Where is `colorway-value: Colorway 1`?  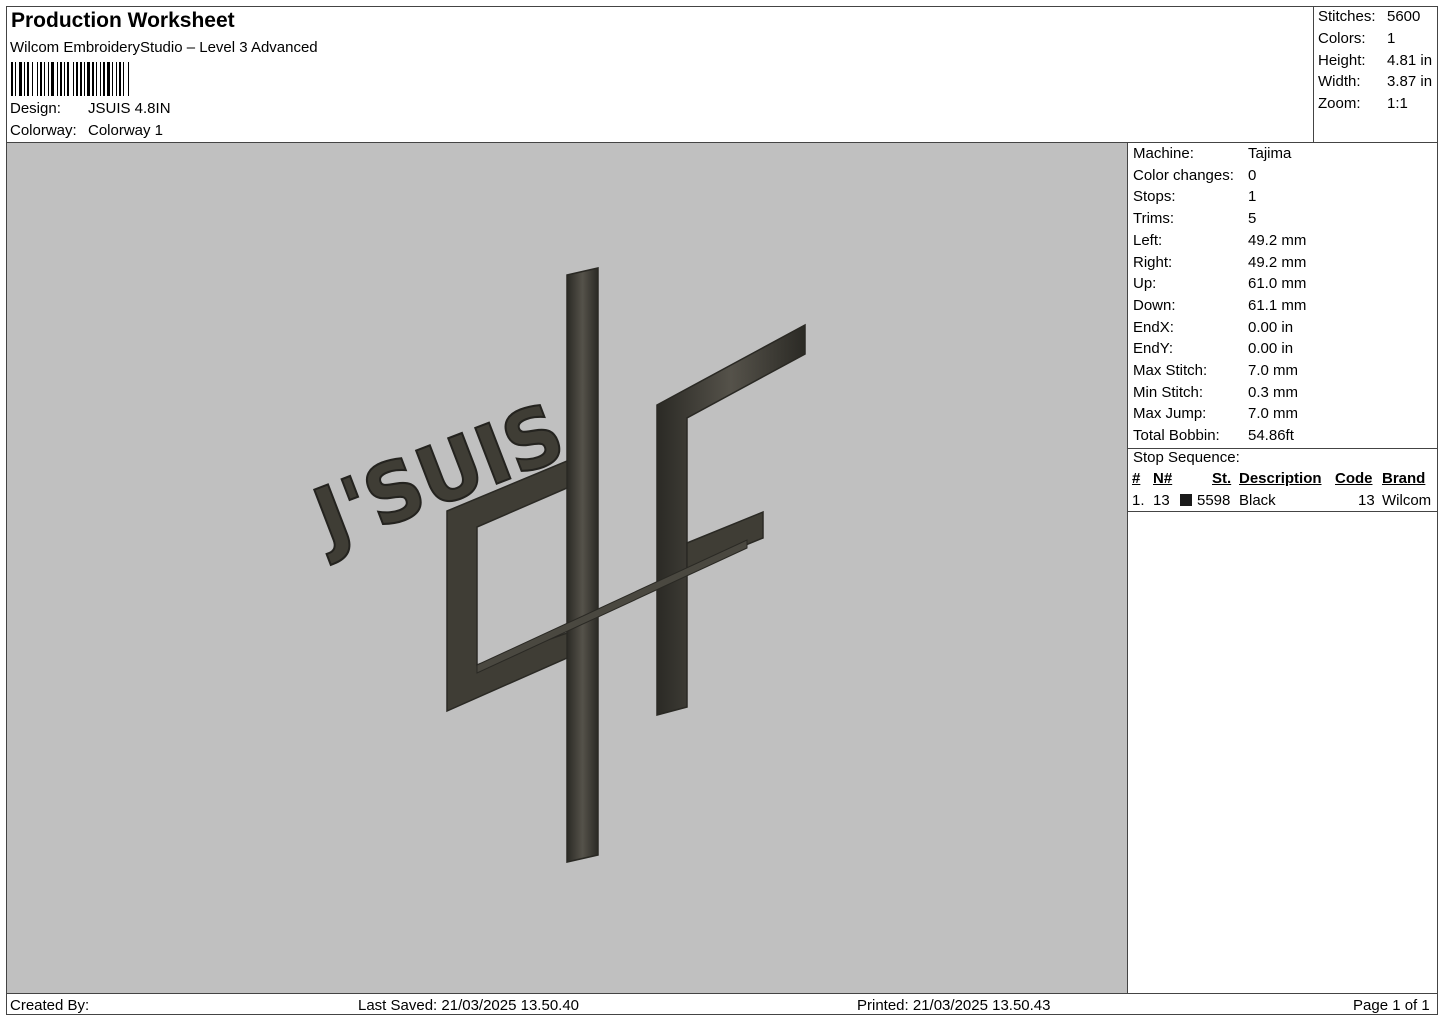 colorway-value: Colorway 1 is located at coordinates (126, 130).